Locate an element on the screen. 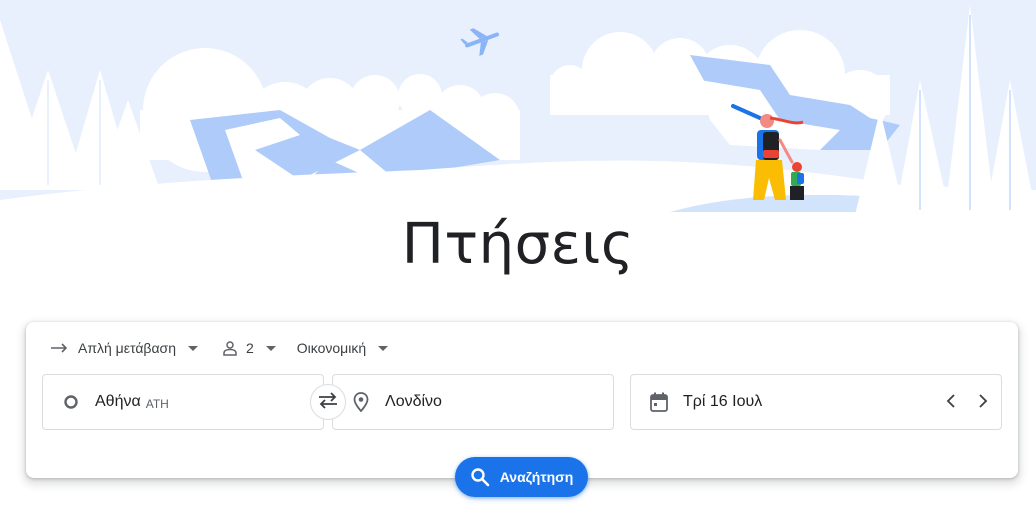  swap-arrows-icon is located at coordinates (328, 402).